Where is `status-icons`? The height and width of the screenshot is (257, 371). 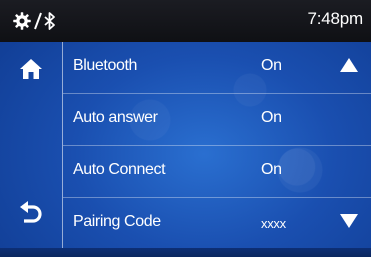 status-icons is located at coordinates (34, 21).